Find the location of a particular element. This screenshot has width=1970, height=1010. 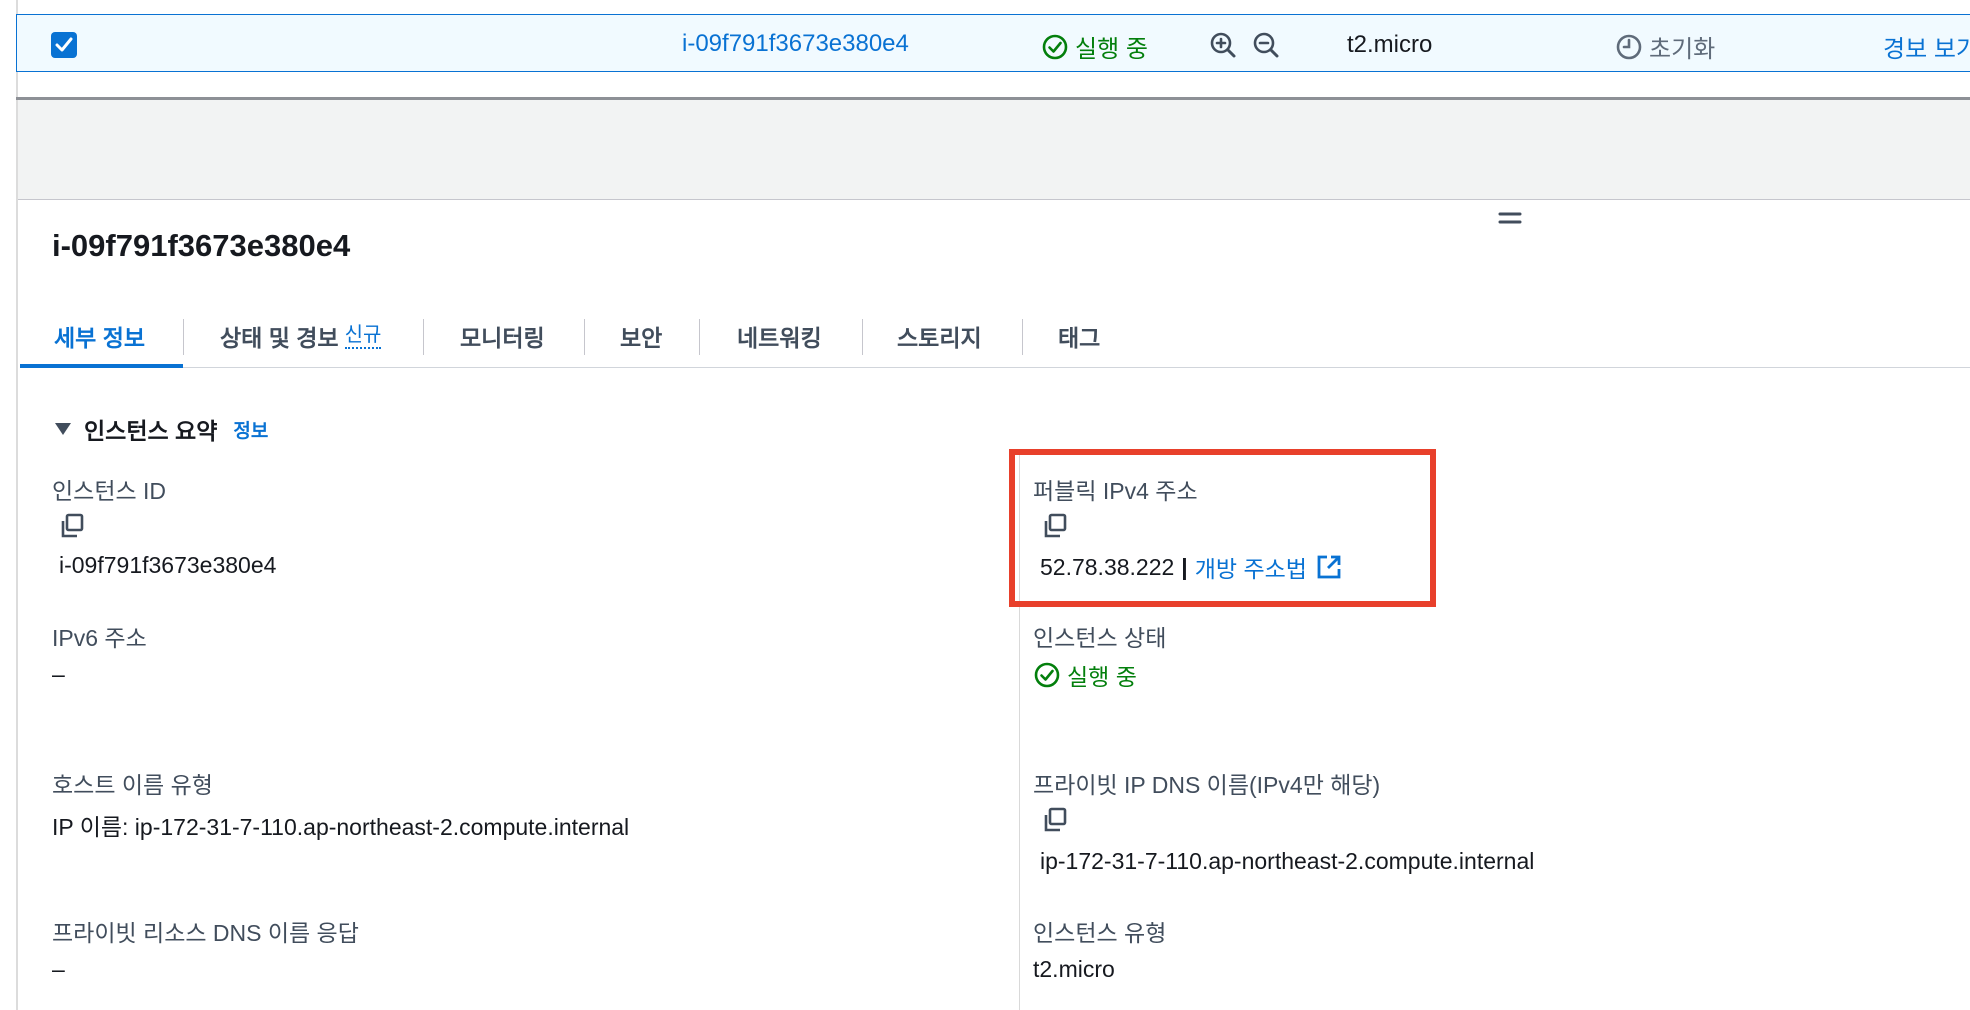

row-status: 실행 중 is located at coordinates (1094, 46).